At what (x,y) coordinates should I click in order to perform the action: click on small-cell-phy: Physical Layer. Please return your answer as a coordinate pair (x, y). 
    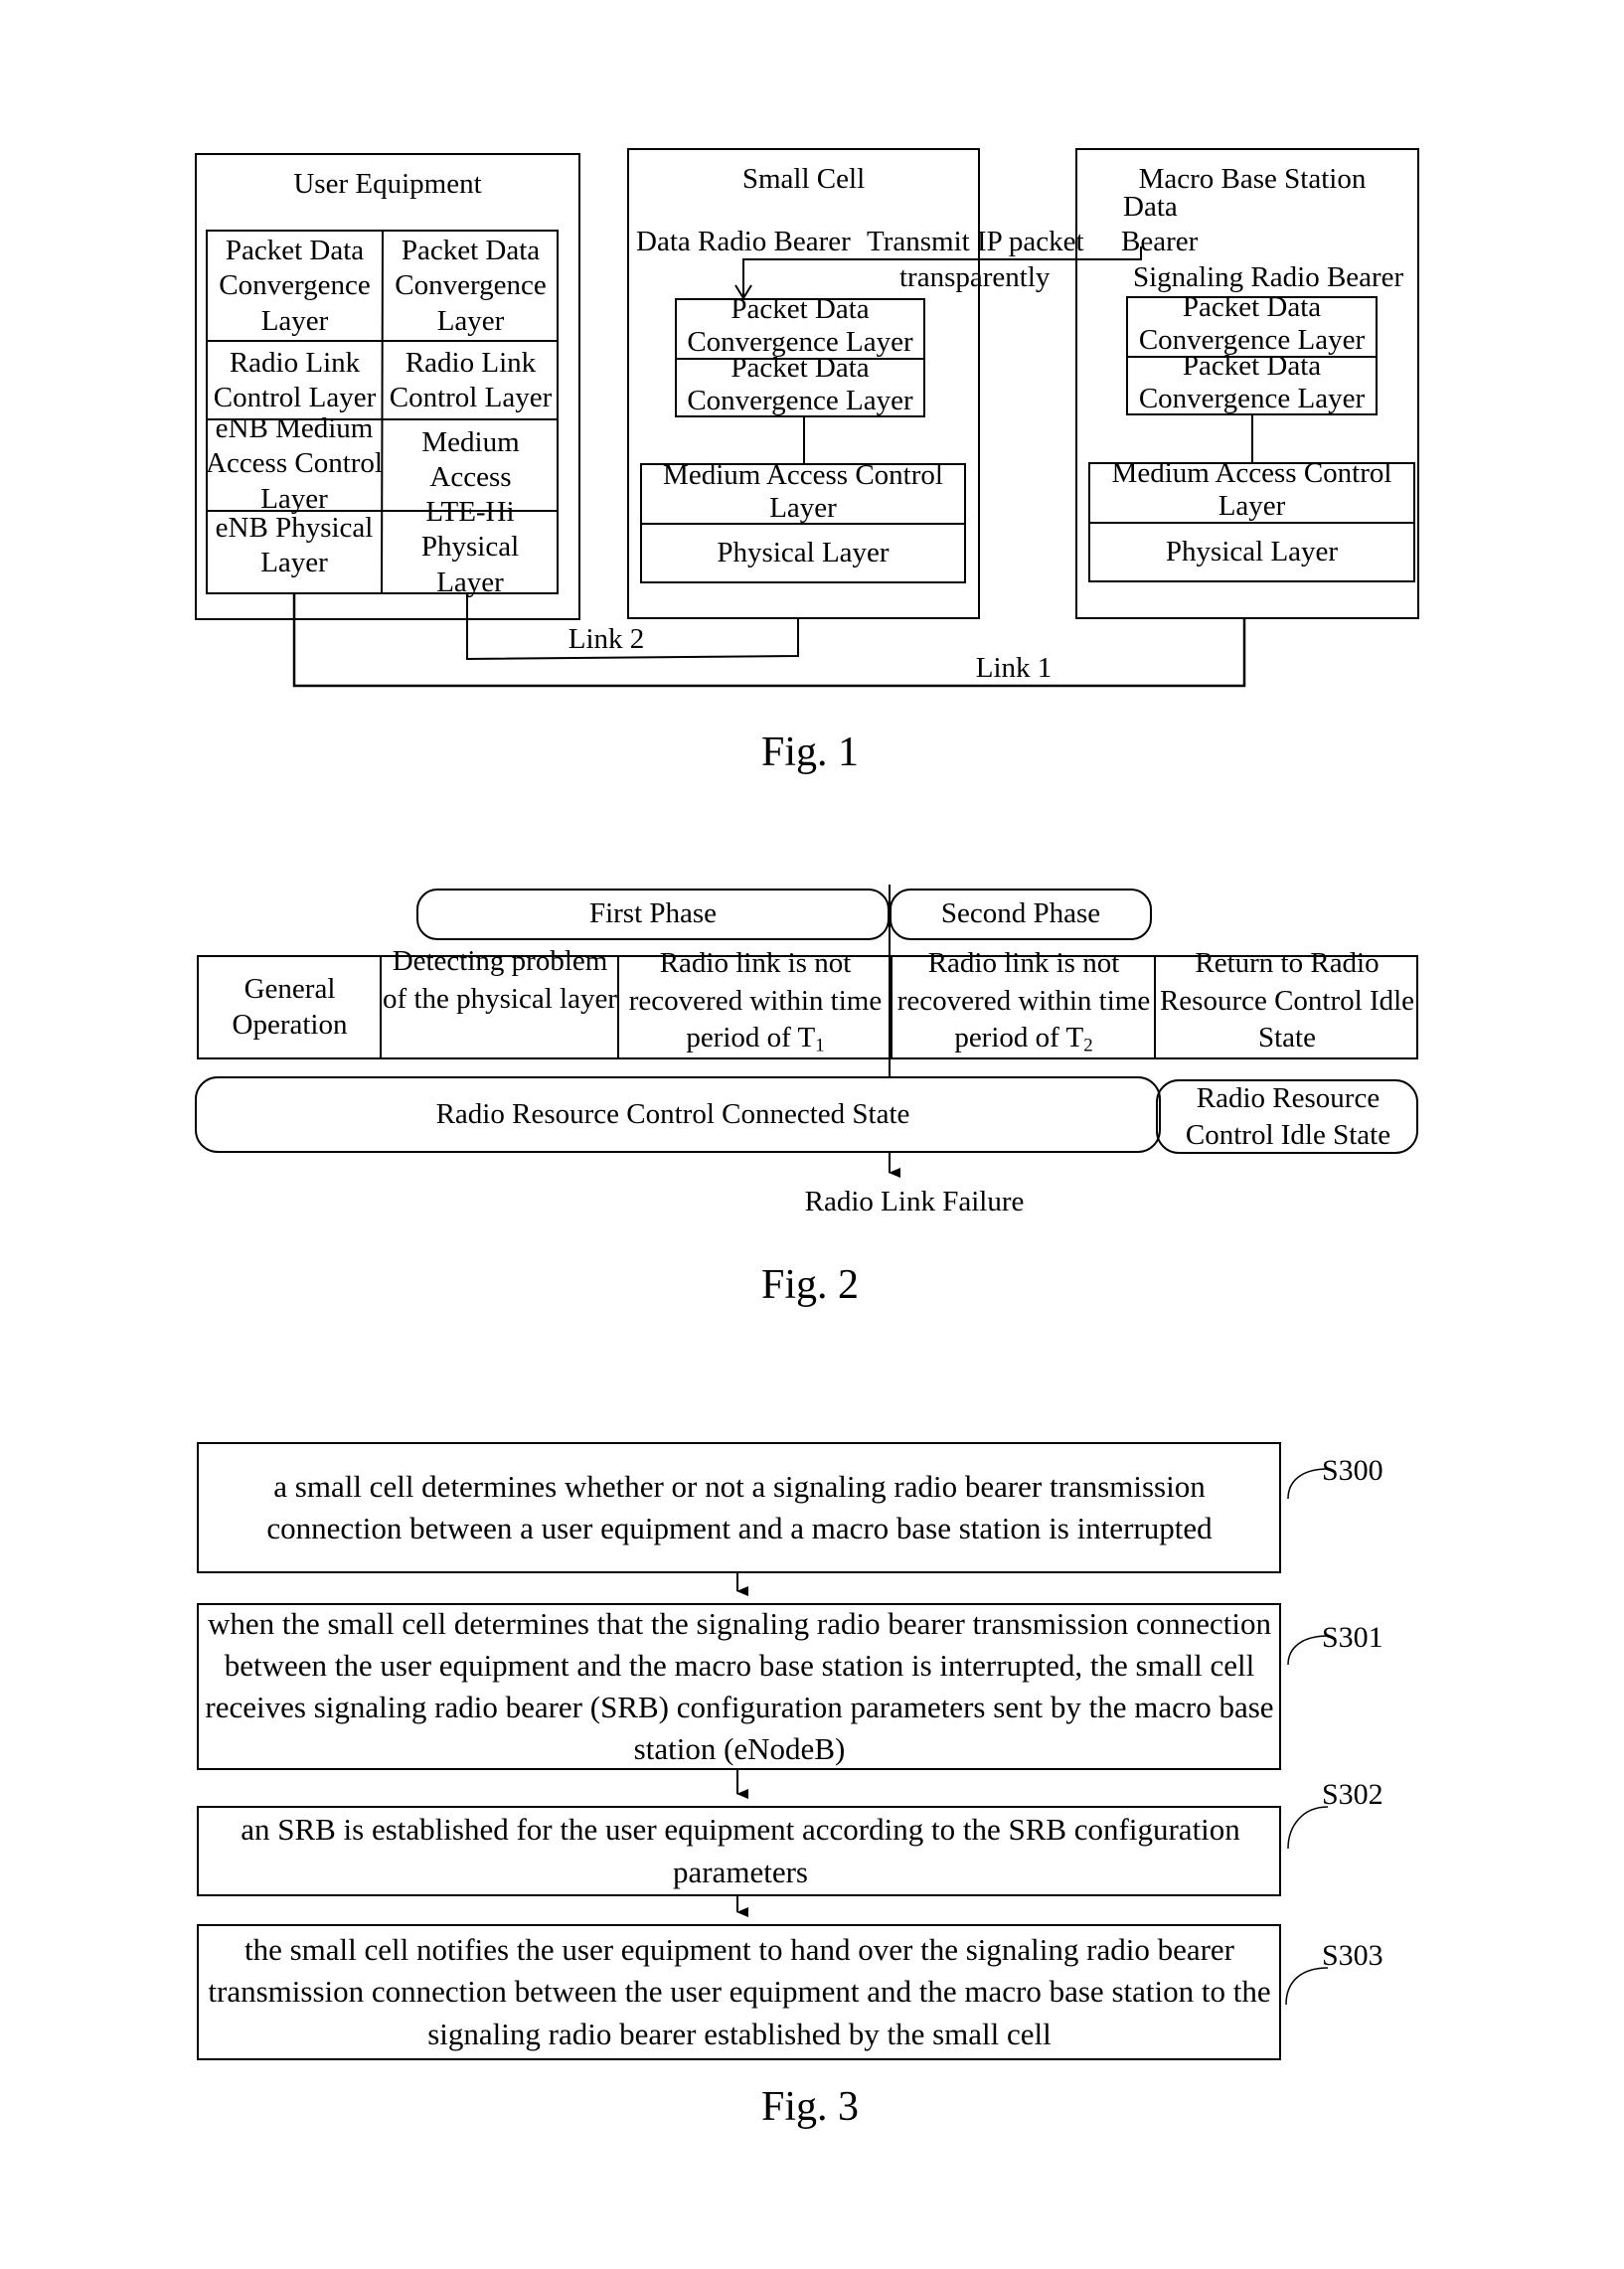
    Looking at the image, I should click on (803, 552).